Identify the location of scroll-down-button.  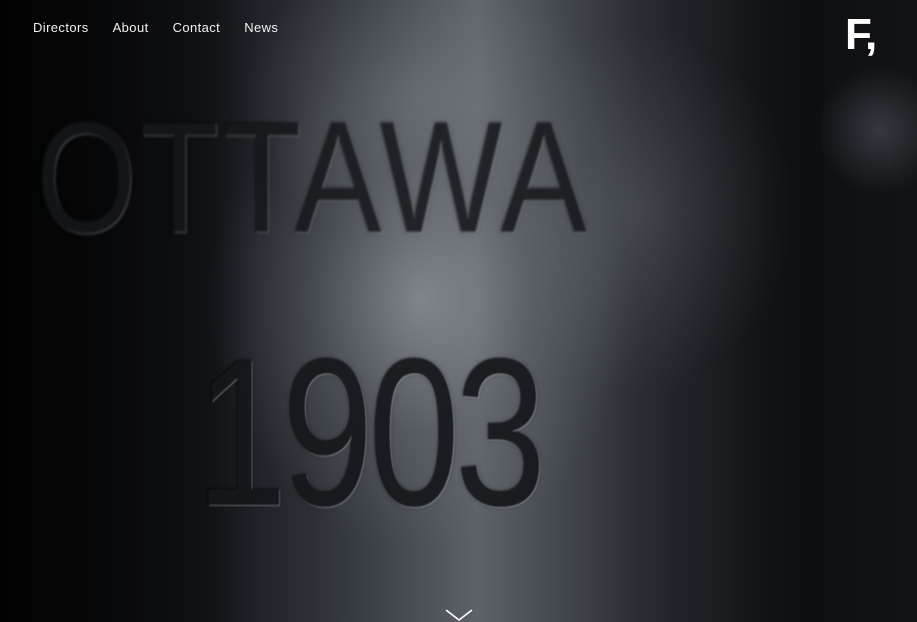
(459, 613).